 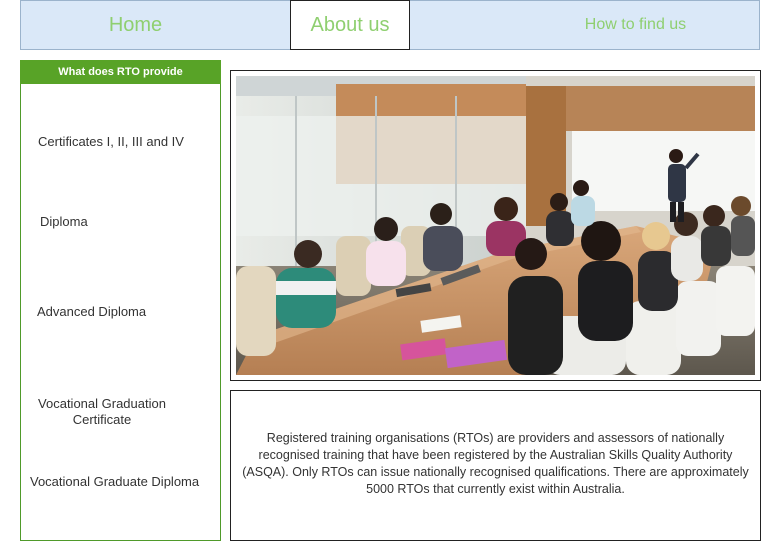 I want to click on top-nav: Home About us How to find us, so click(x=390, y=25).